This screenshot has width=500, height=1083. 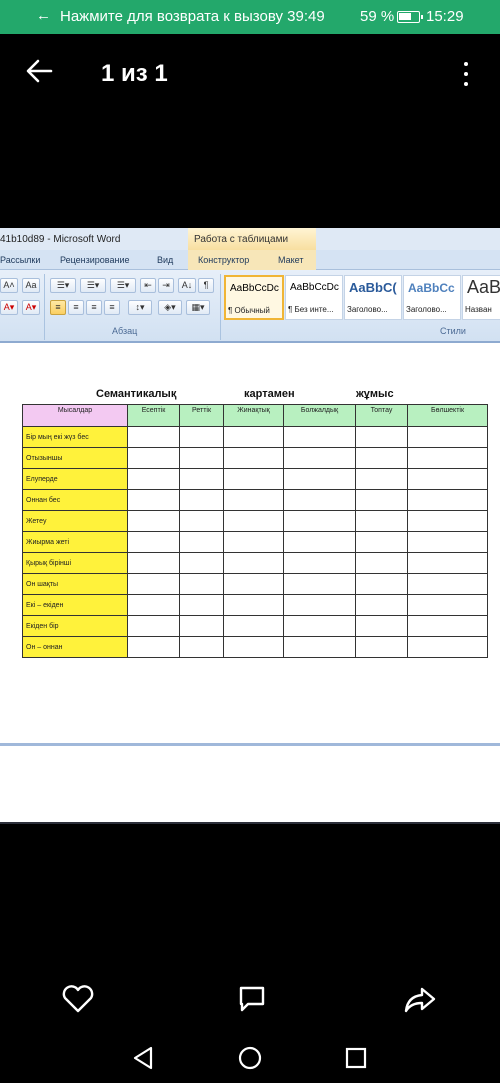 What do you see at coordinates (447, 415) in the screenshot?
I see `column-header: Бөлшектік` at bounding box center [447, 415].